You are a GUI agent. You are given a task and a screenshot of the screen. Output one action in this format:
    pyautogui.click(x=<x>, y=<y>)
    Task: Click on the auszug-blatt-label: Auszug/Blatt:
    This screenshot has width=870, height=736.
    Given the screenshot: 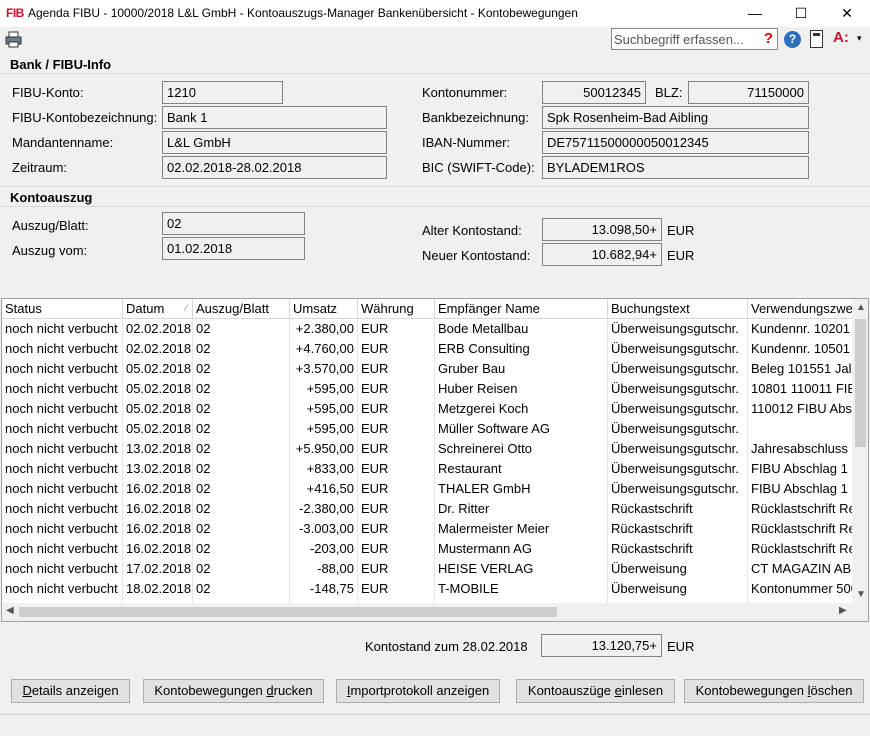 What is the action you would take?
    pyautogui.click(x=50, y=225)
    